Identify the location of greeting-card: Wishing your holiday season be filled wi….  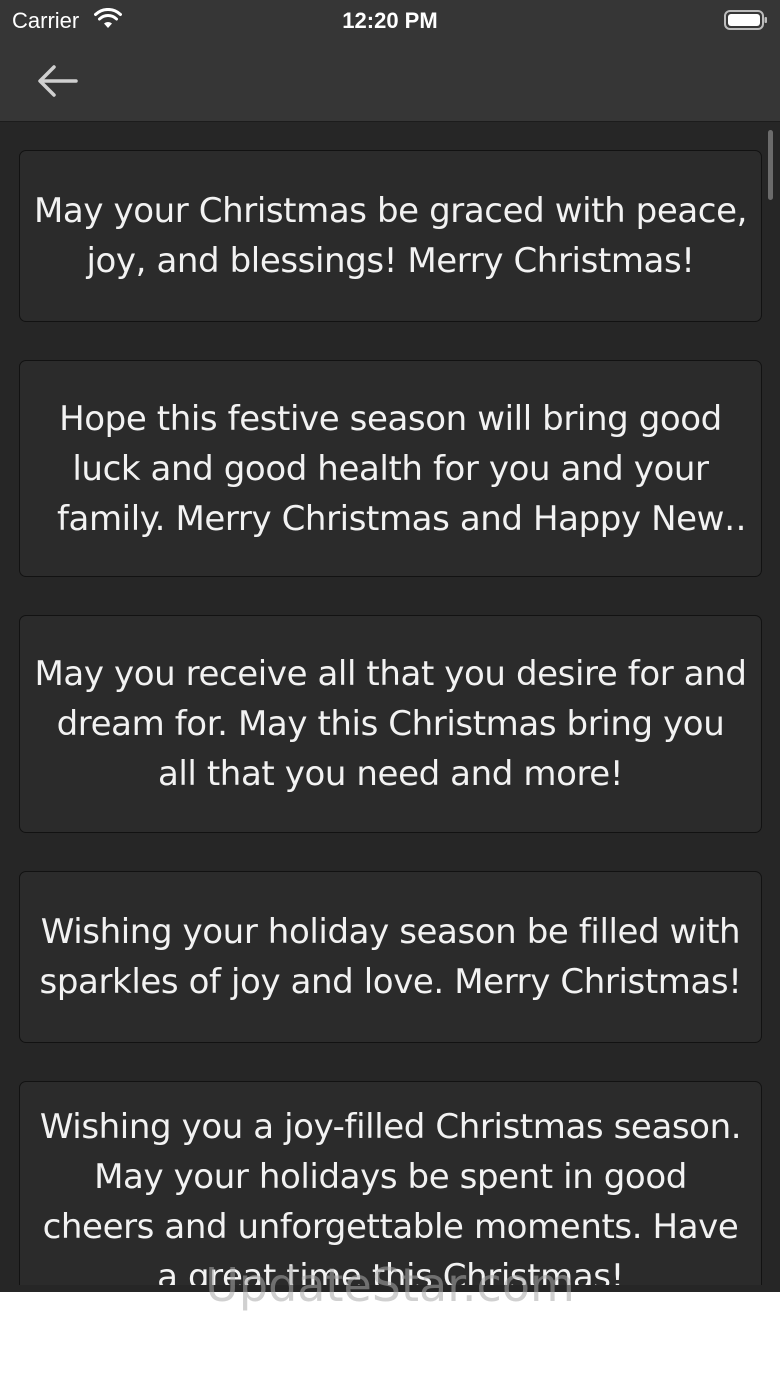
(390, 957).